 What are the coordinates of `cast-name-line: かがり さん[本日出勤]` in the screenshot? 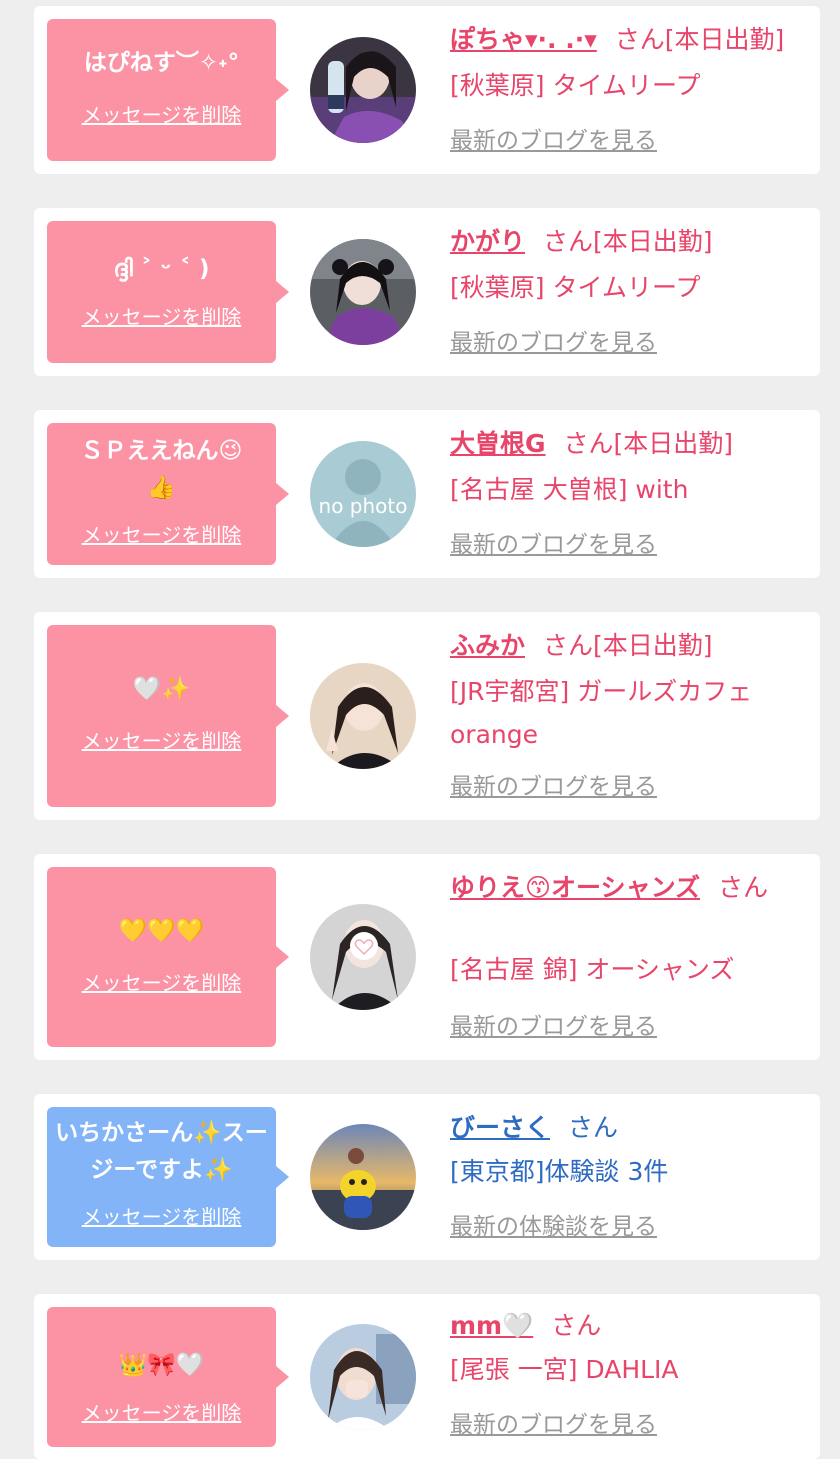 It's located at (633, 241).